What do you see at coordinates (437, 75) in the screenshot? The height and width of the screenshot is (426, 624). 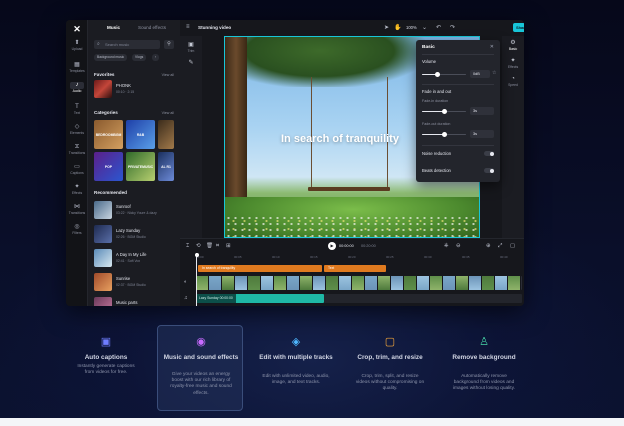 I see `volume-knob` at bounding box center [437, 75].